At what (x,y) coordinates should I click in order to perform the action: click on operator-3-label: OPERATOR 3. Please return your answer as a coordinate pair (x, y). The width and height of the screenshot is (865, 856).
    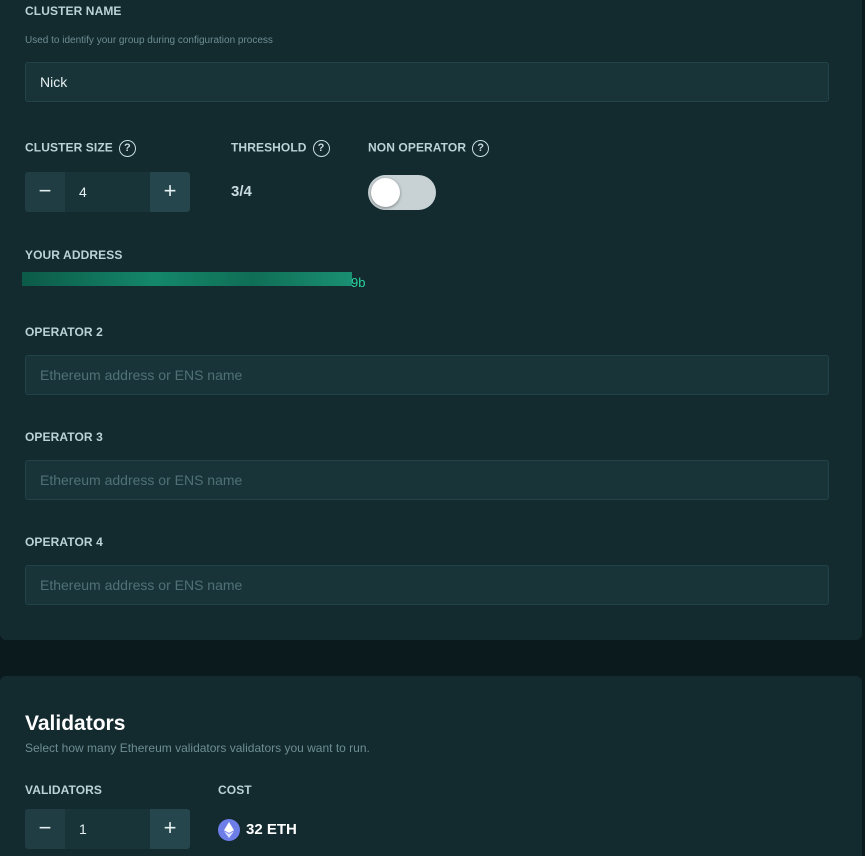
    Looking at the image, I should click on (64, 437).